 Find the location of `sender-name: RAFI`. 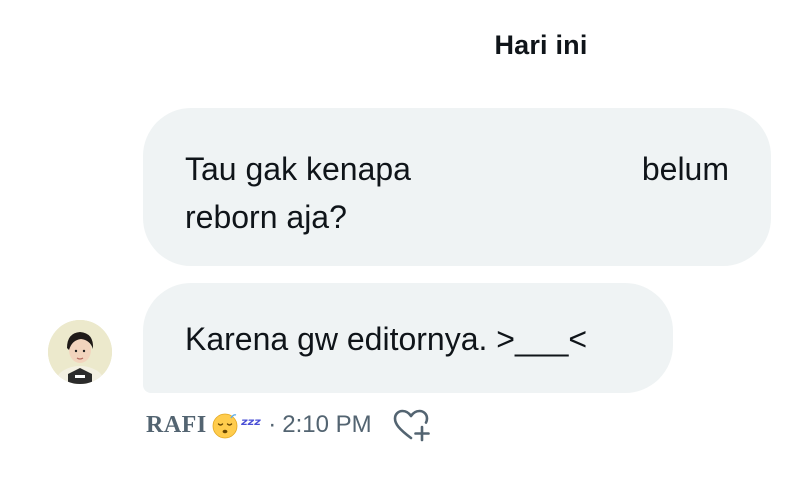

sender-name: RAFI is located at coordinates (176, 425).